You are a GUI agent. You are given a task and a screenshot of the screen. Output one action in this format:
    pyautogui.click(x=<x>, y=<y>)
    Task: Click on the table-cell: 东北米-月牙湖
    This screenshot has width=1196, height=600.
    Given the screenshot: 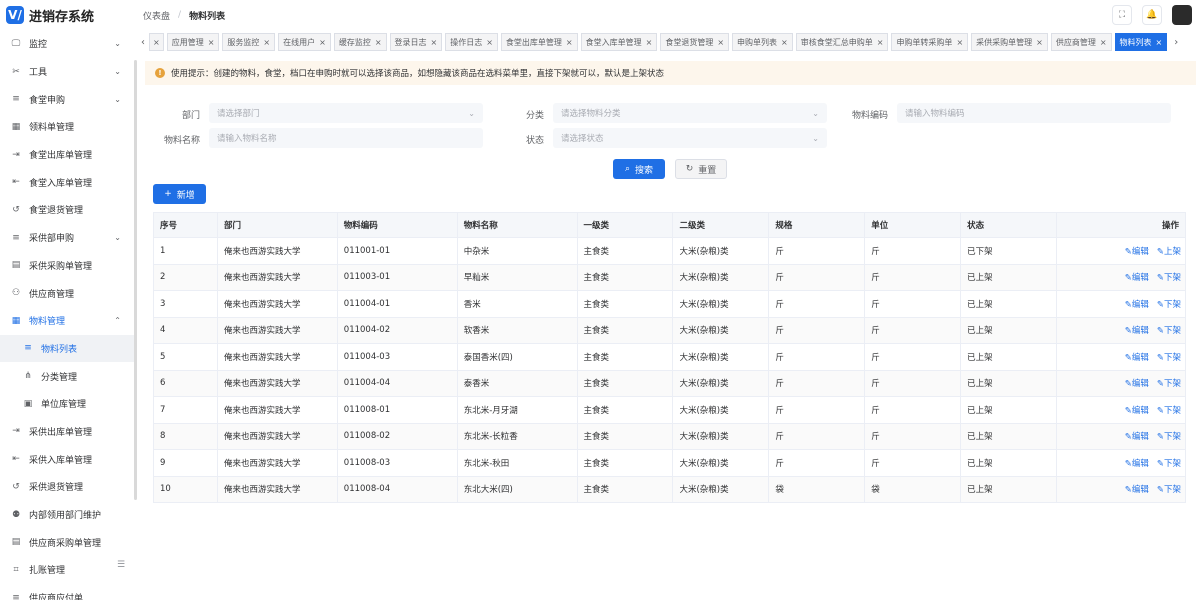 What is the action you would take?
    pyautogui.click(x=517, y=410)
    